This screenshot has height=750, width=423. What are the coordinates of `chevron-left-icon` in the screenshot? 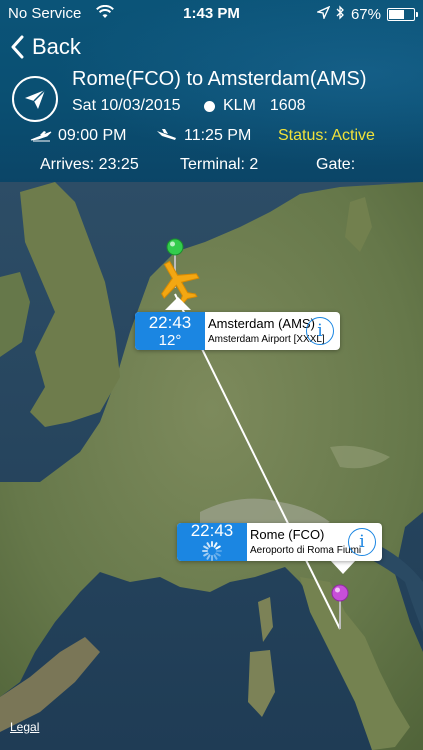 It's located at (17, 47).